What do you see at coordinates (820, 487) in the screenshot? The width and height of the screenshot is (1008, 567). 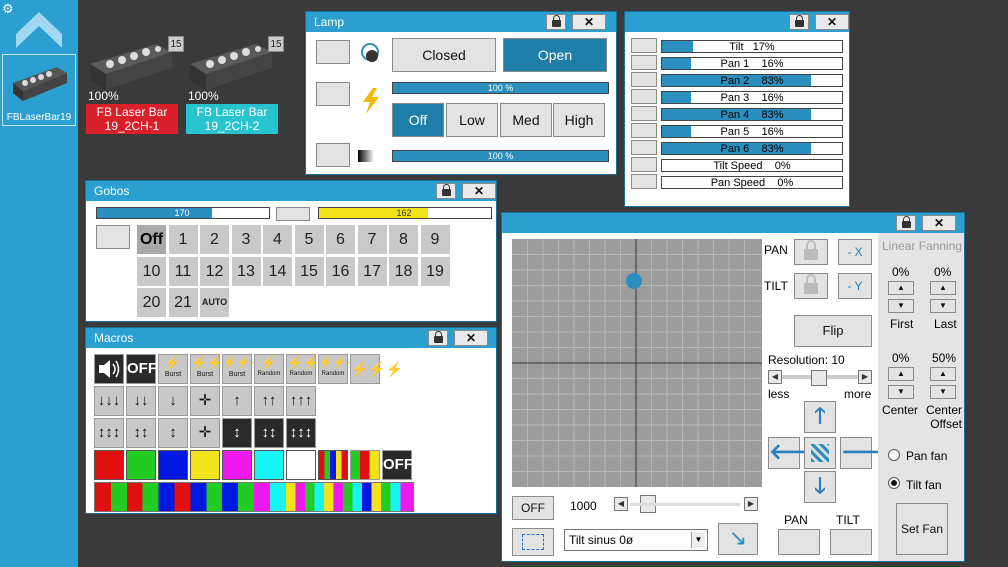 I see `move-down-button: 🡓` at bounding box center [820, 487].